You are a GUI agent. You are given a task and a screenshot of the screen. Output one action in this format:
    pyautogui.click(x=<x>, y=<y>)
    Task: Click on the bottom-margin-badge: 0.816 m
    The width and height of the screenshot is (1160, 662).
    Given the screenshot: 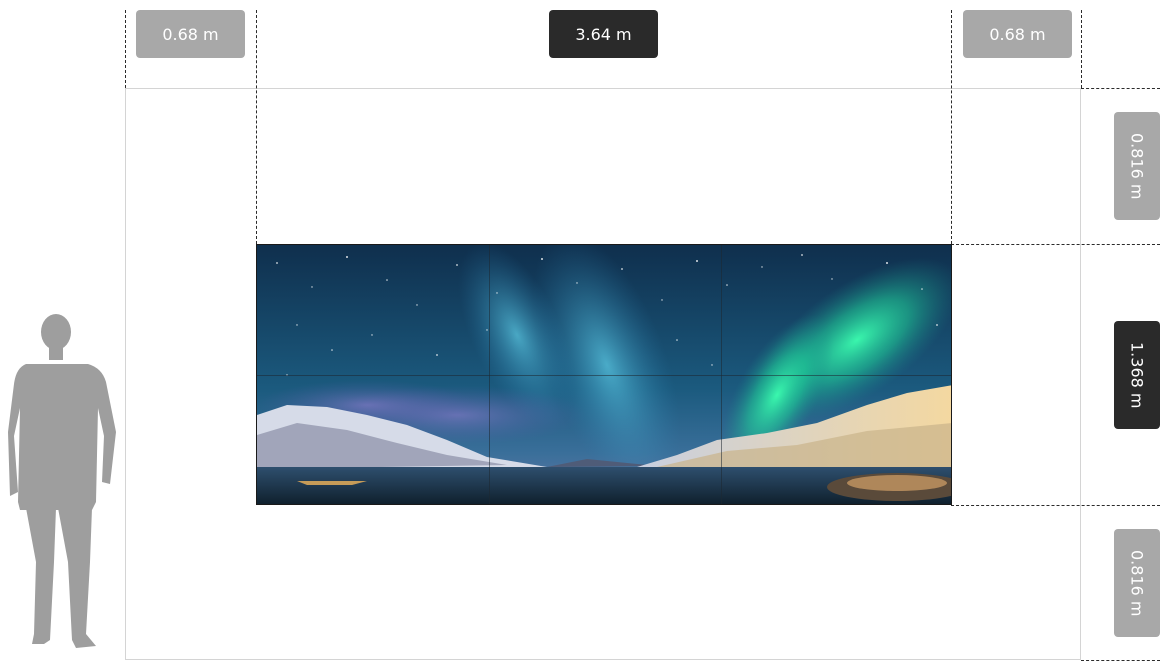 What is the action you would take?
    pyautogui.click(x=1137, y=583)
    